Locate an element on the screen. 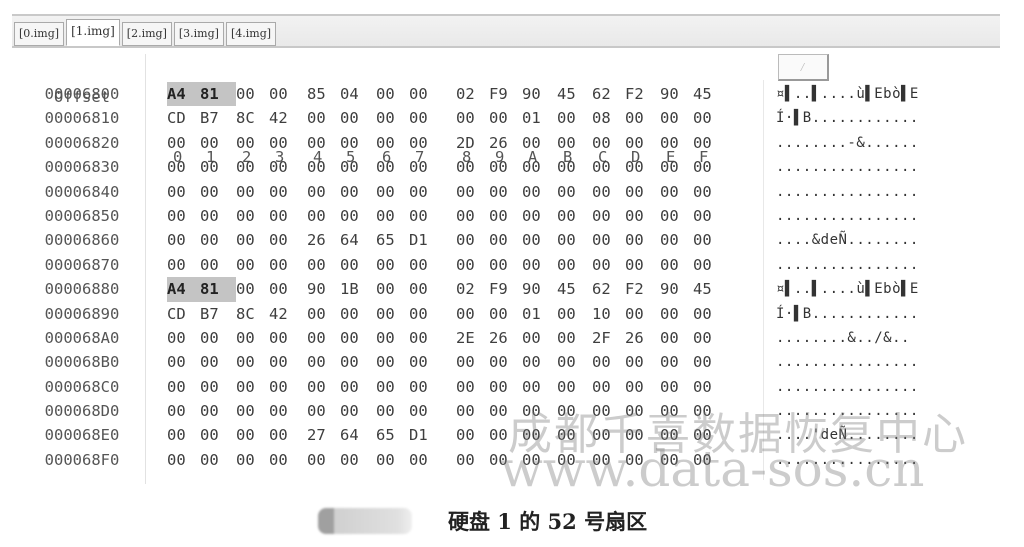 This screenshot has width=1024, height=547. tab-4-img: [4.img] is located at coordinates (251, 34).